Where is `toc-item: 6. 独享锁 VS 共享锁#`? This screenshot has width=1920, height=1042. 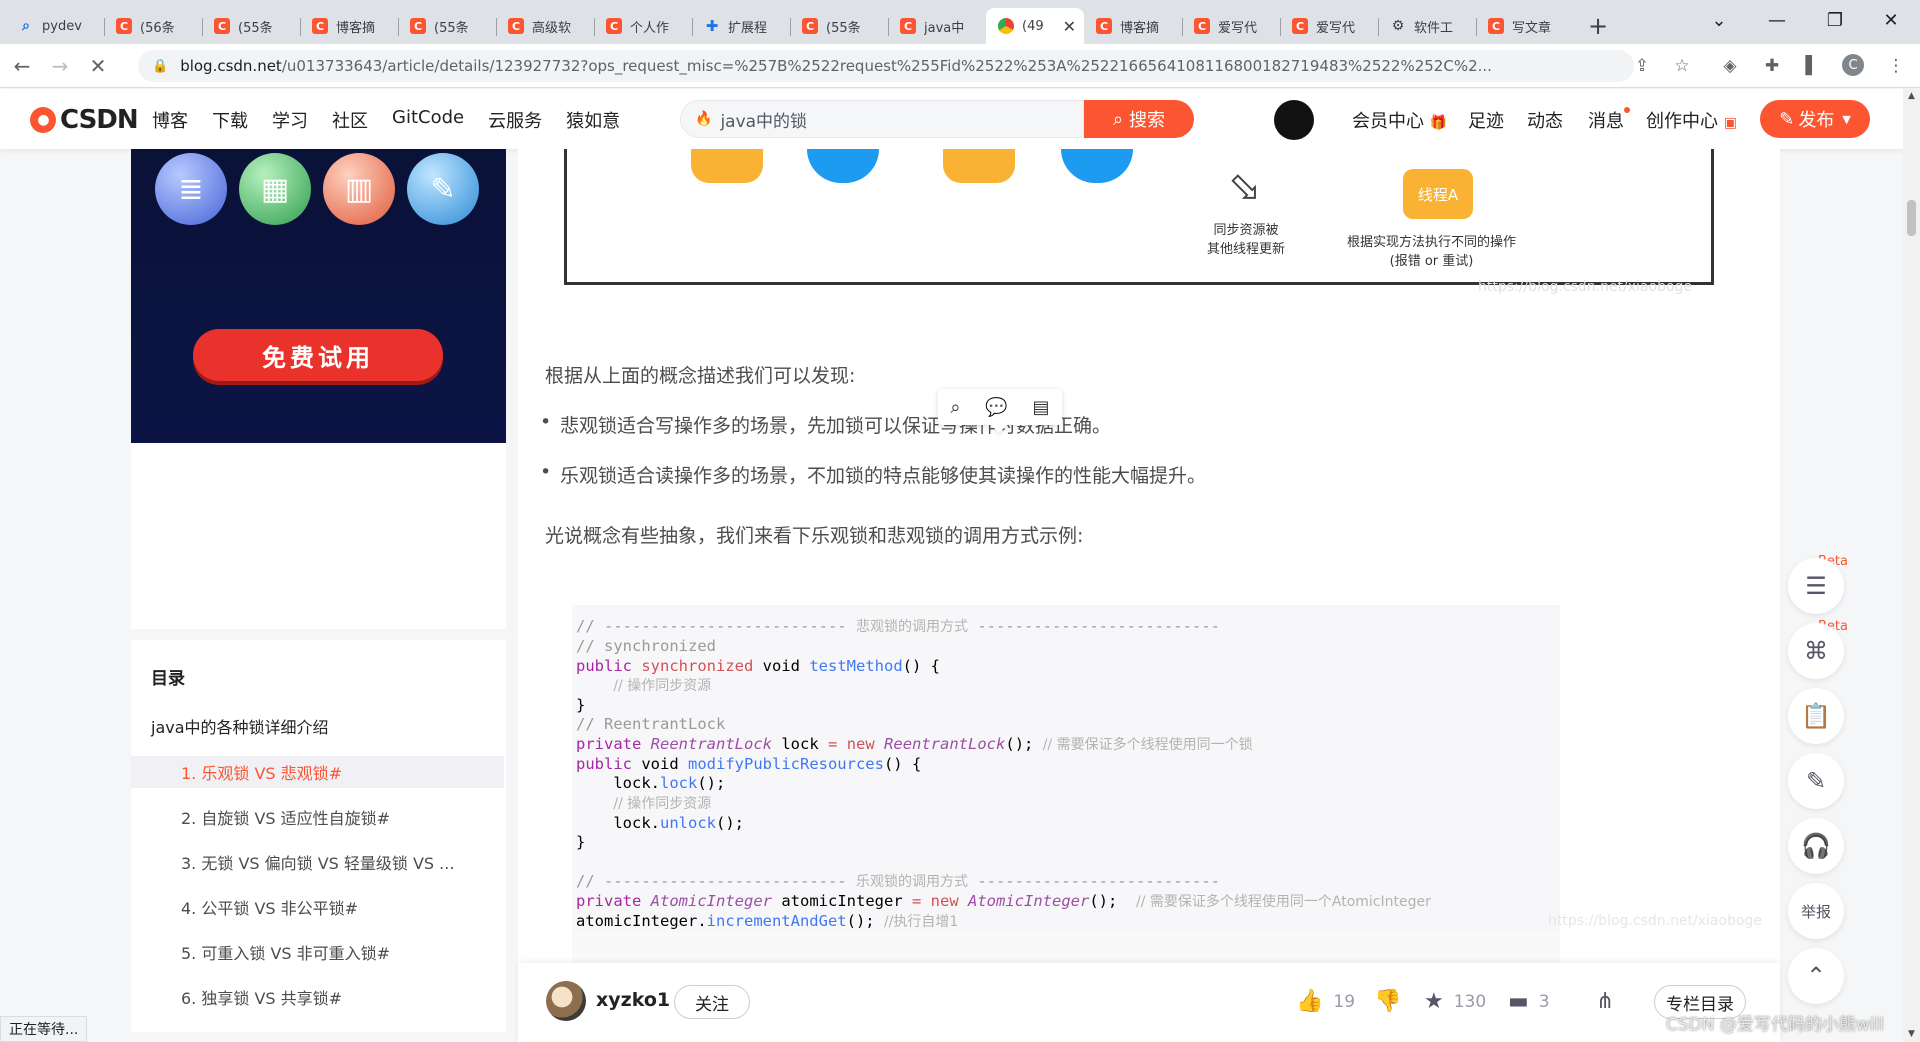
toc-item: 6. 独享锁 VS 共享锁# is located at coordinates (317, 997).